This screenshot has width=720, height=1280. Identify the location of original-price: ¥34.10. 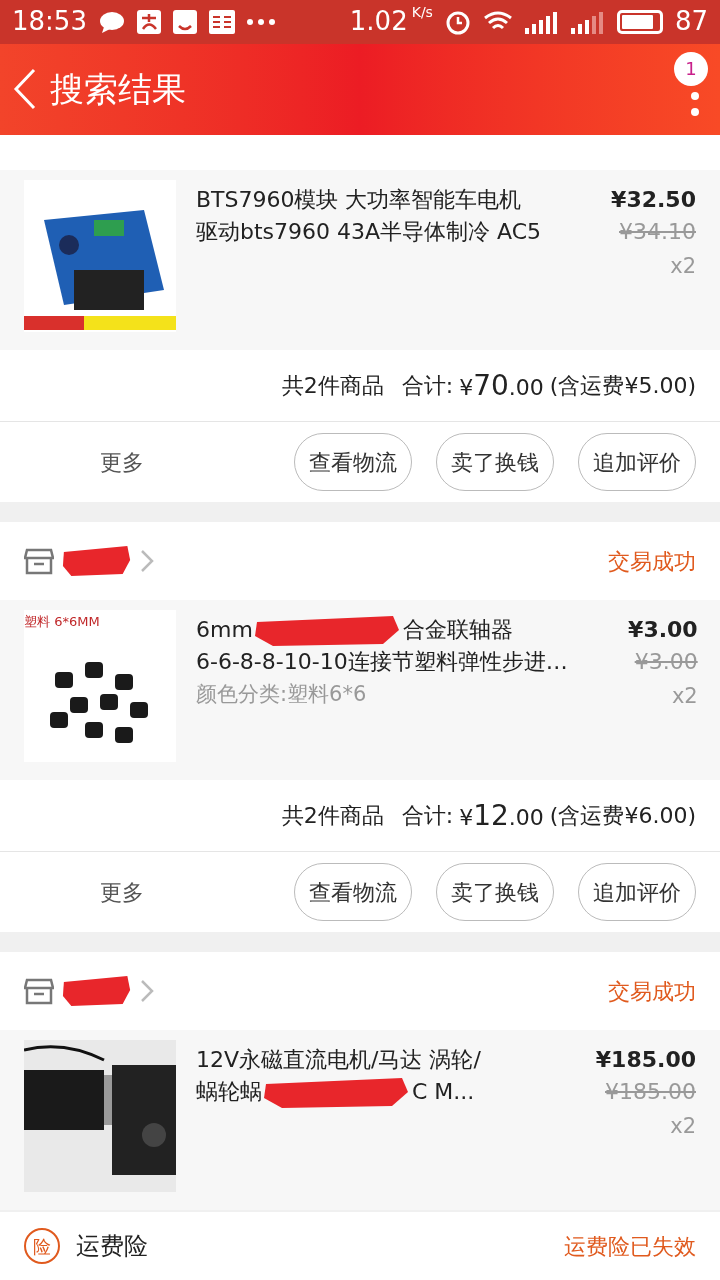
(657, 232).